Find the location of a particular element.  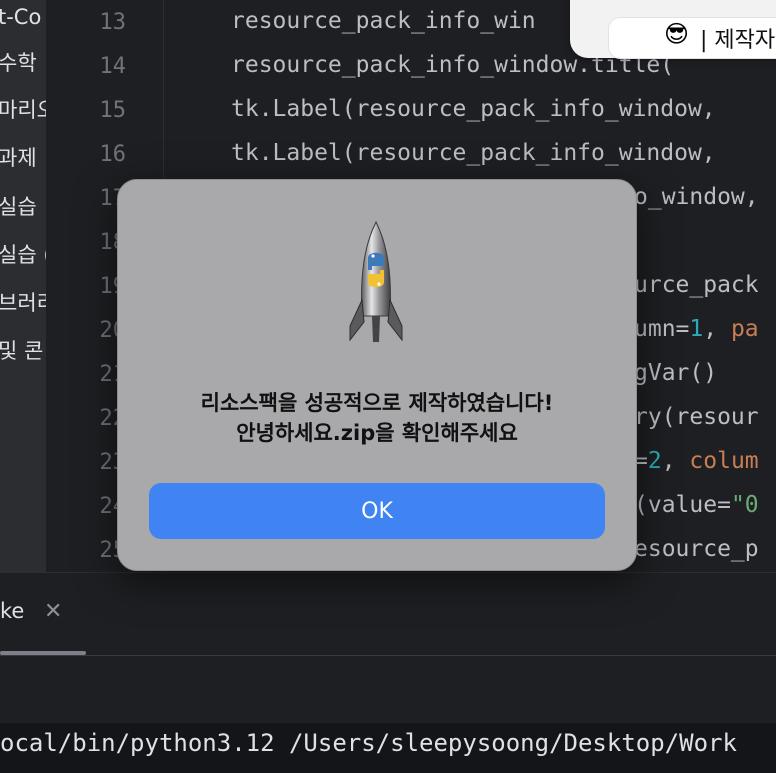

code-text: gVar() is located at coordinates (676, 373).